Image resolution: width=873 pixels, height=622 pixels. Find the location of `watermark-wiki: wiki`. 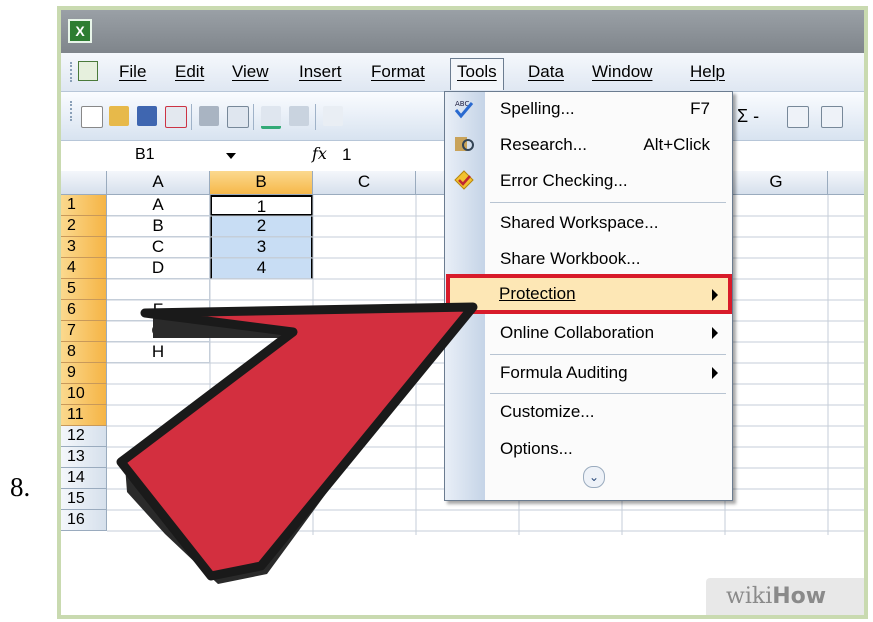

watermark-wiki: wiki is located at coordinates (749, 596).